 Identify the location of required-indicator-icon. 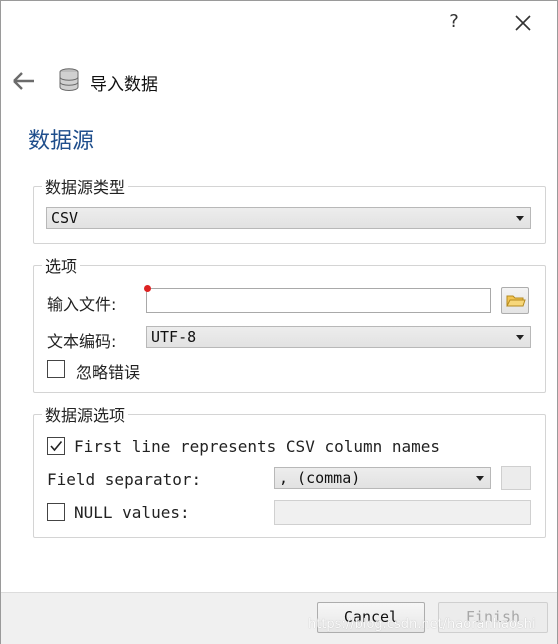
(147, 288).